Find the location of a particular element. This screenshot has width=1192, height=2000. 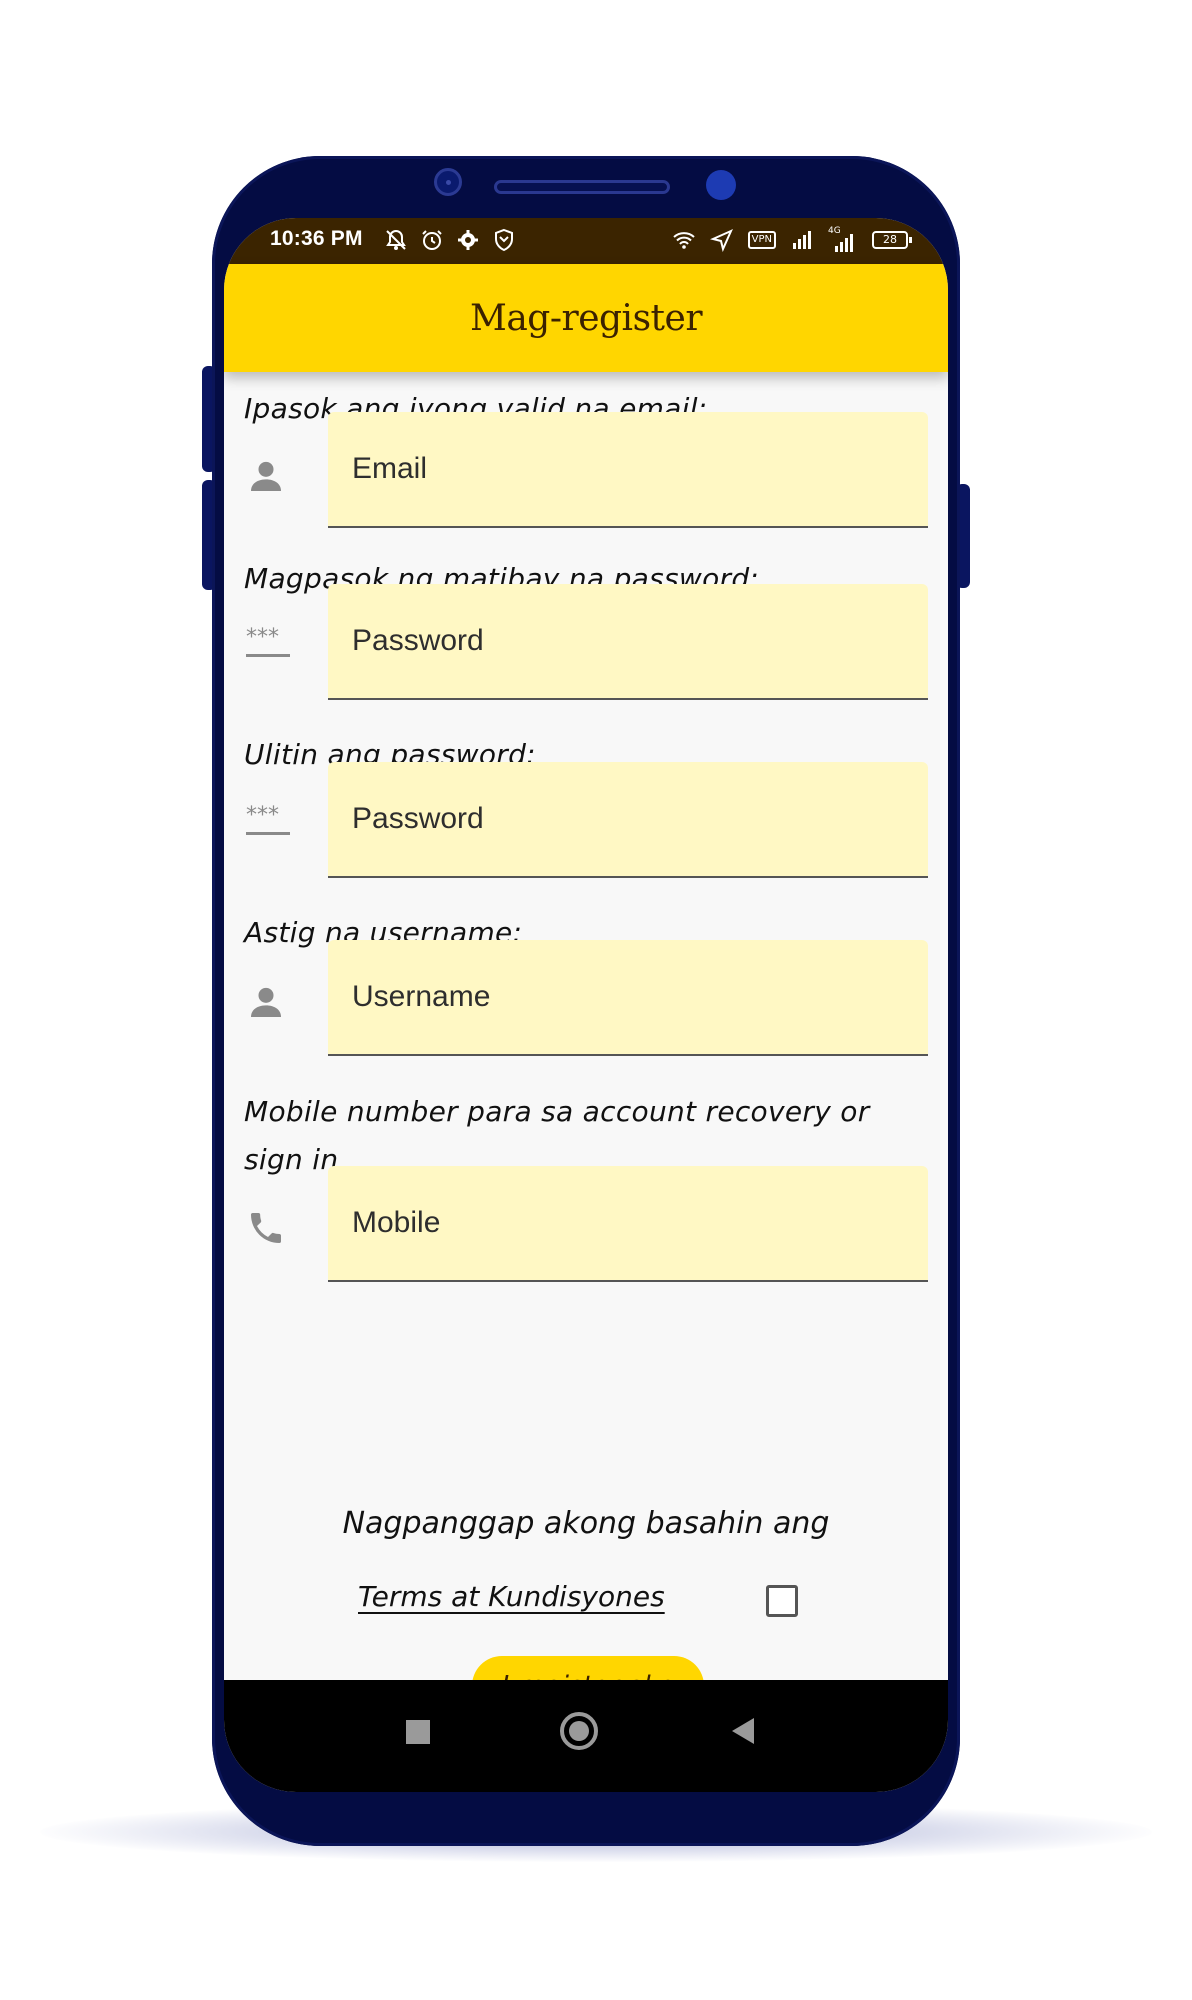

wifi-icon is located at coordinates (683, 240).